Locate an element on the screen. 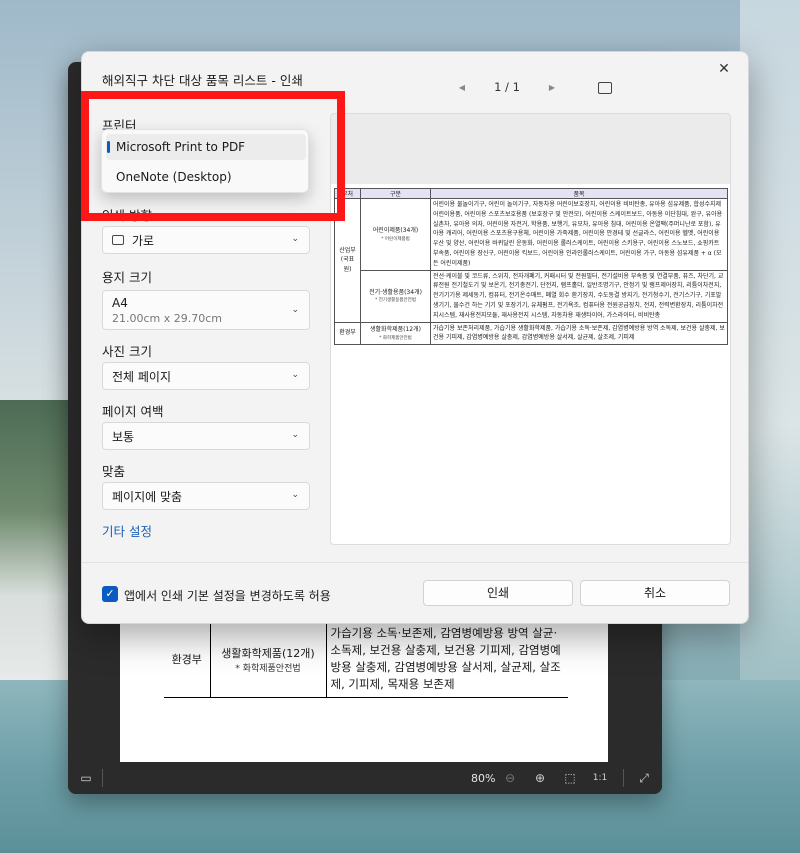  preview-ministry: 산업부 is located at coordinates (347, 250).